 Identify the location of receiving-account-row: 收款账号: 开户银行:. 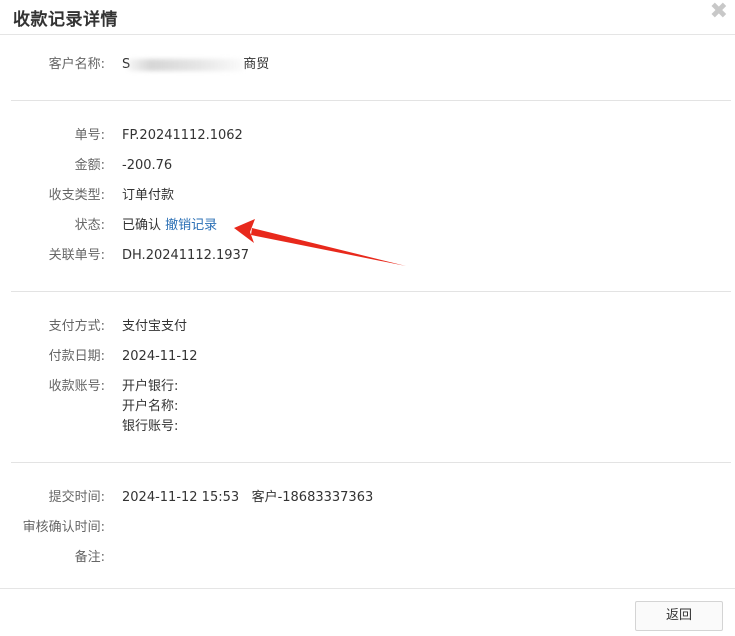
(367, 387).